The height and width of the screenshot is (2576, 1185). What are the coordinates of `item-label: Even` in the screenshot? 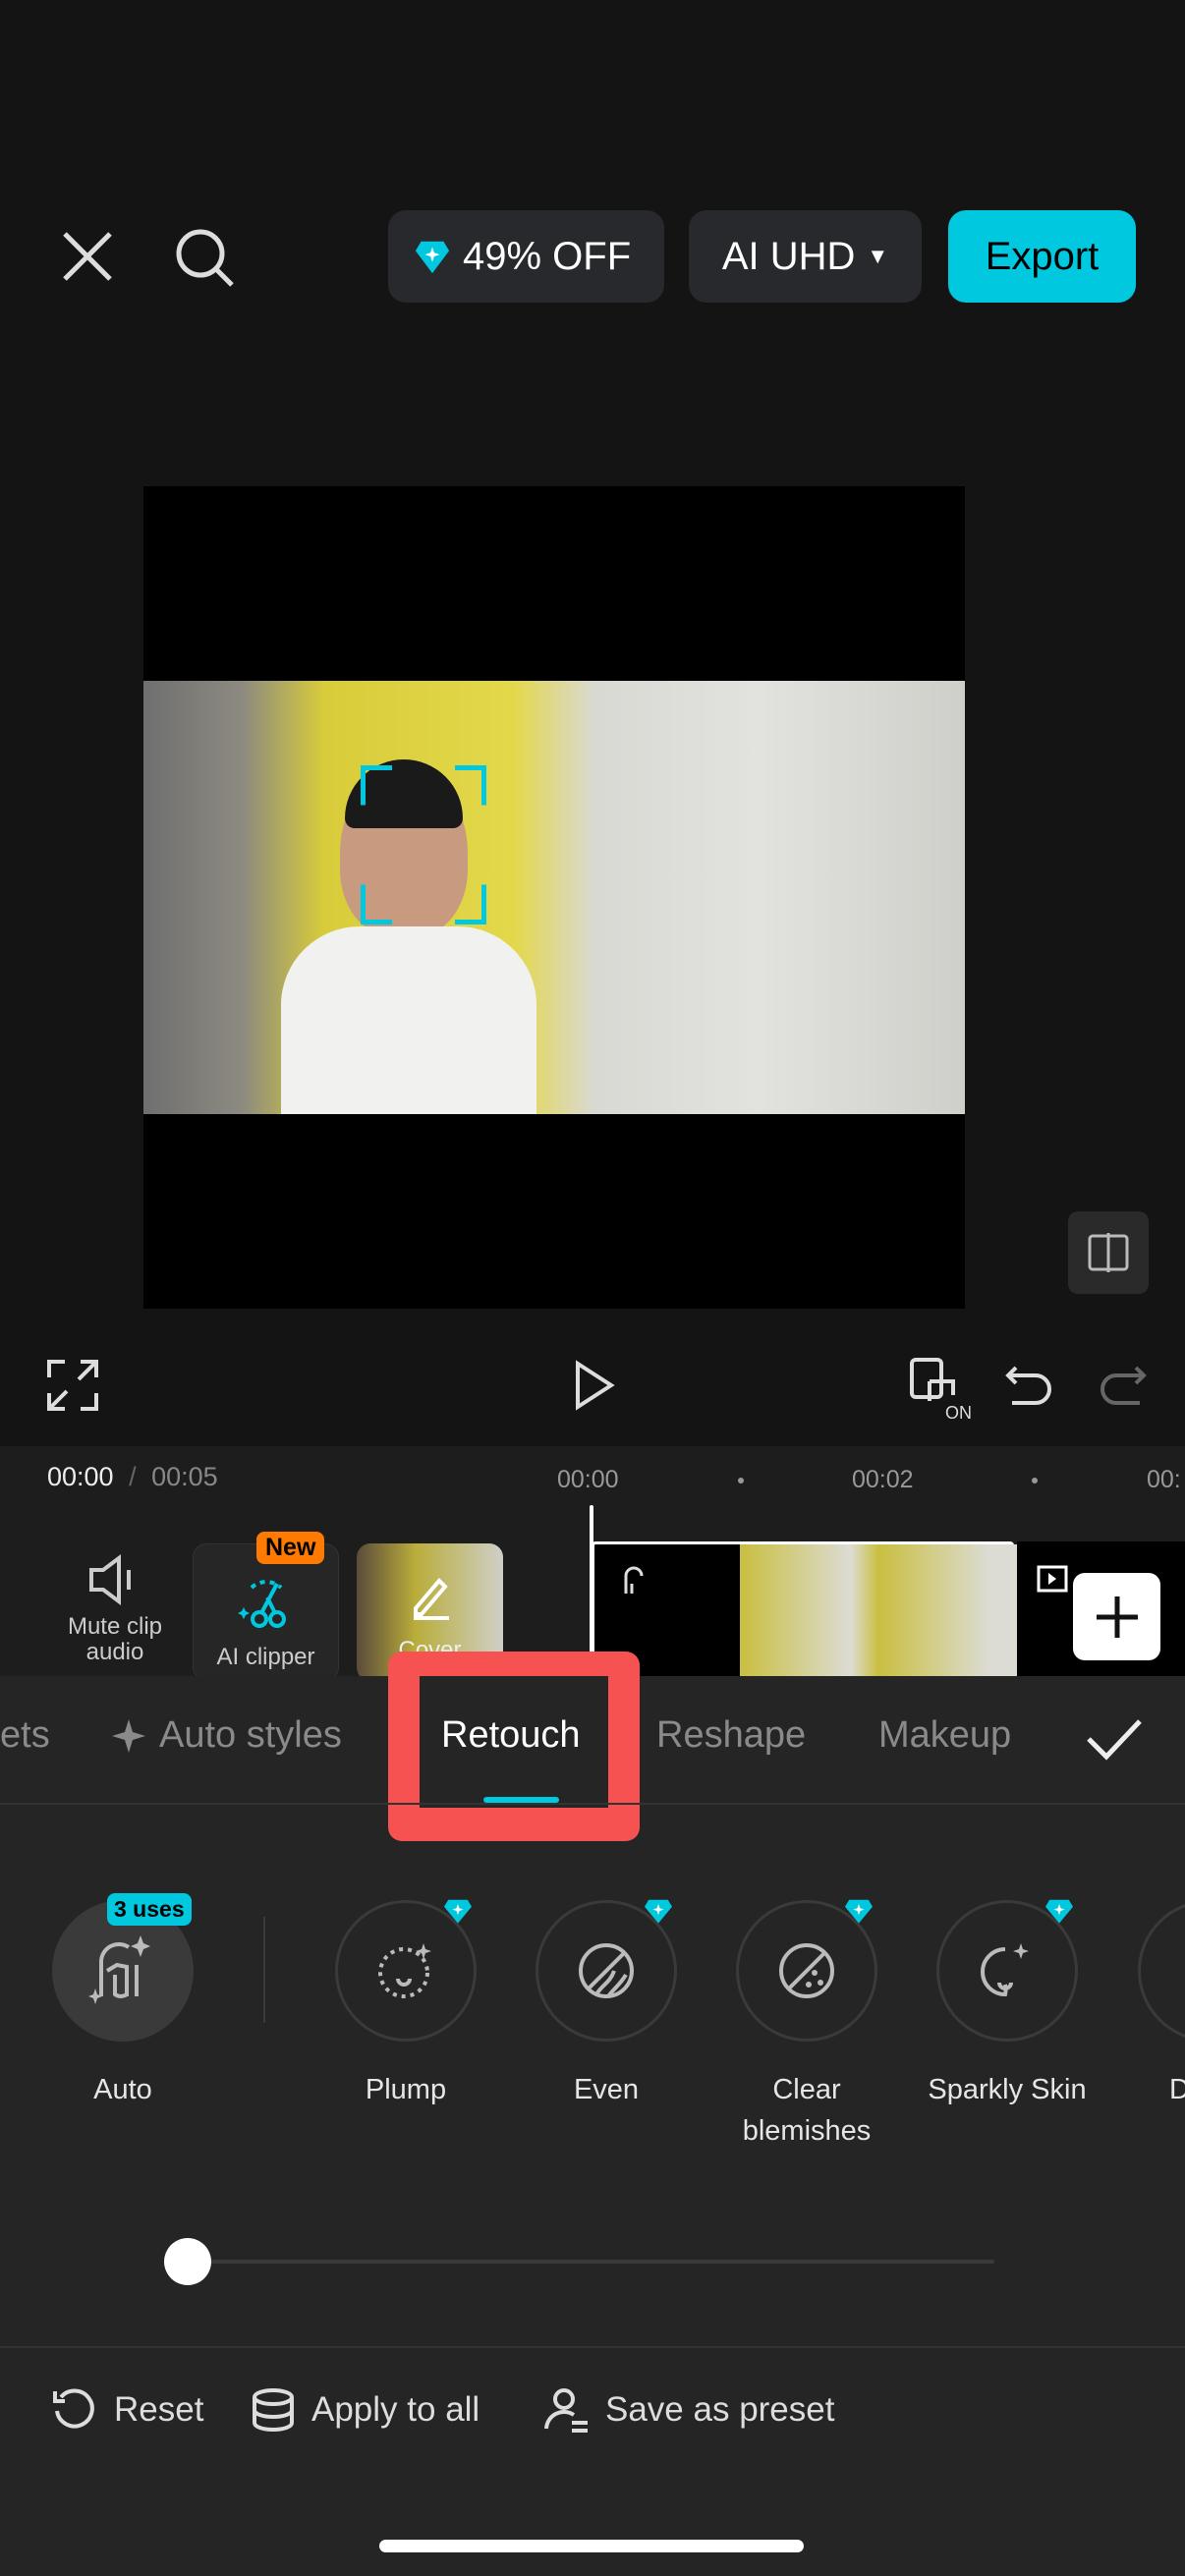 It's located at (606, 2089).